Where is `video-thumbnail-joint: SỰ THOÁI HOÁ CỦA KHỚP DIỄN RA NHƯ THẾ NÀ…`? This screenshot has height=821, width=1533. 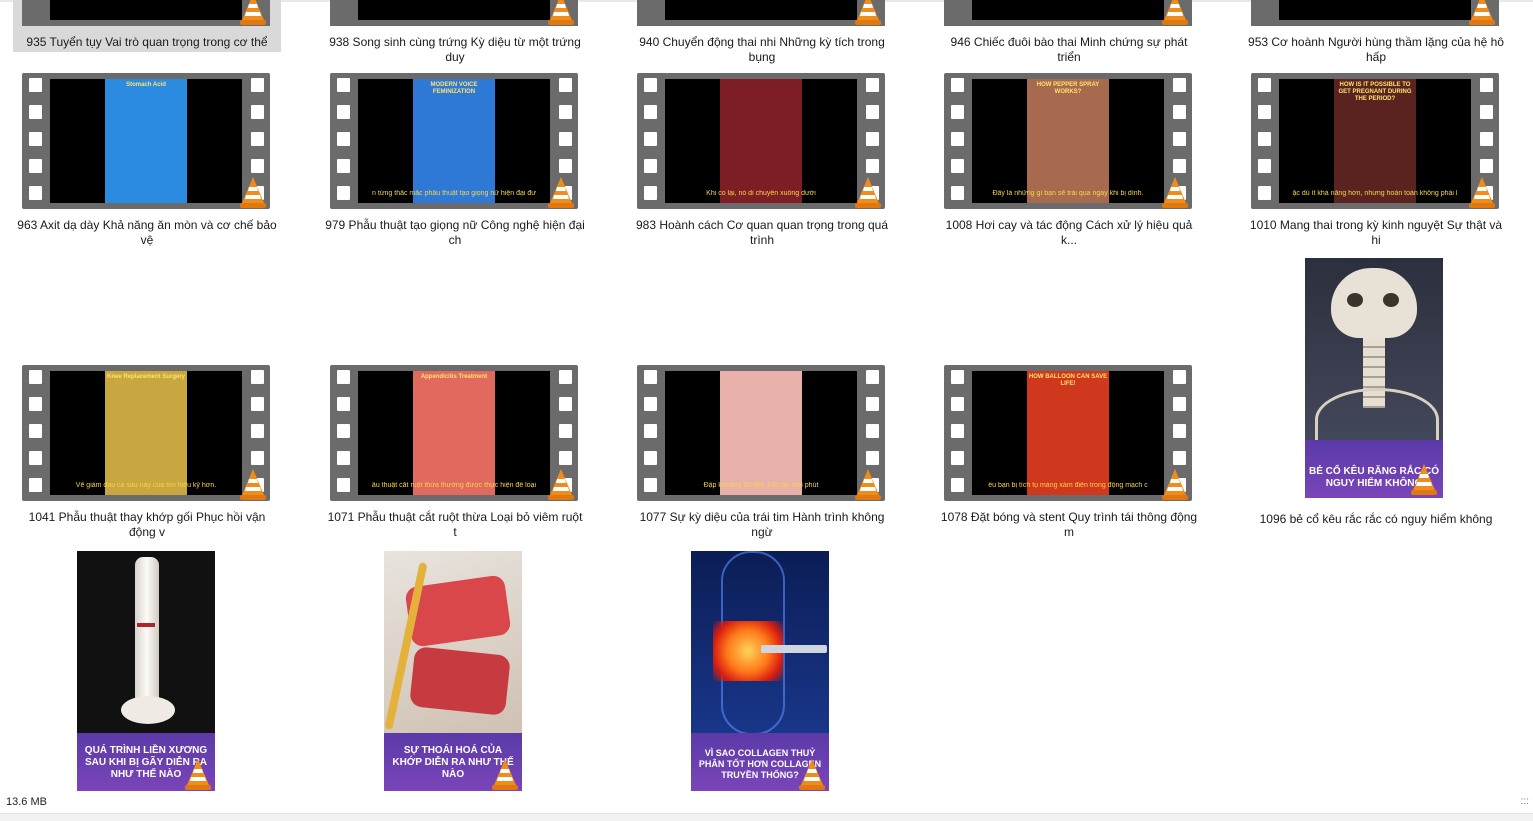 video-thumbnail-joint: SỰ THOÁI HOÁ CỦA KHỚP DIỄN RA NHƯ THẾ NÀ… is located at coordinates (453, 671).